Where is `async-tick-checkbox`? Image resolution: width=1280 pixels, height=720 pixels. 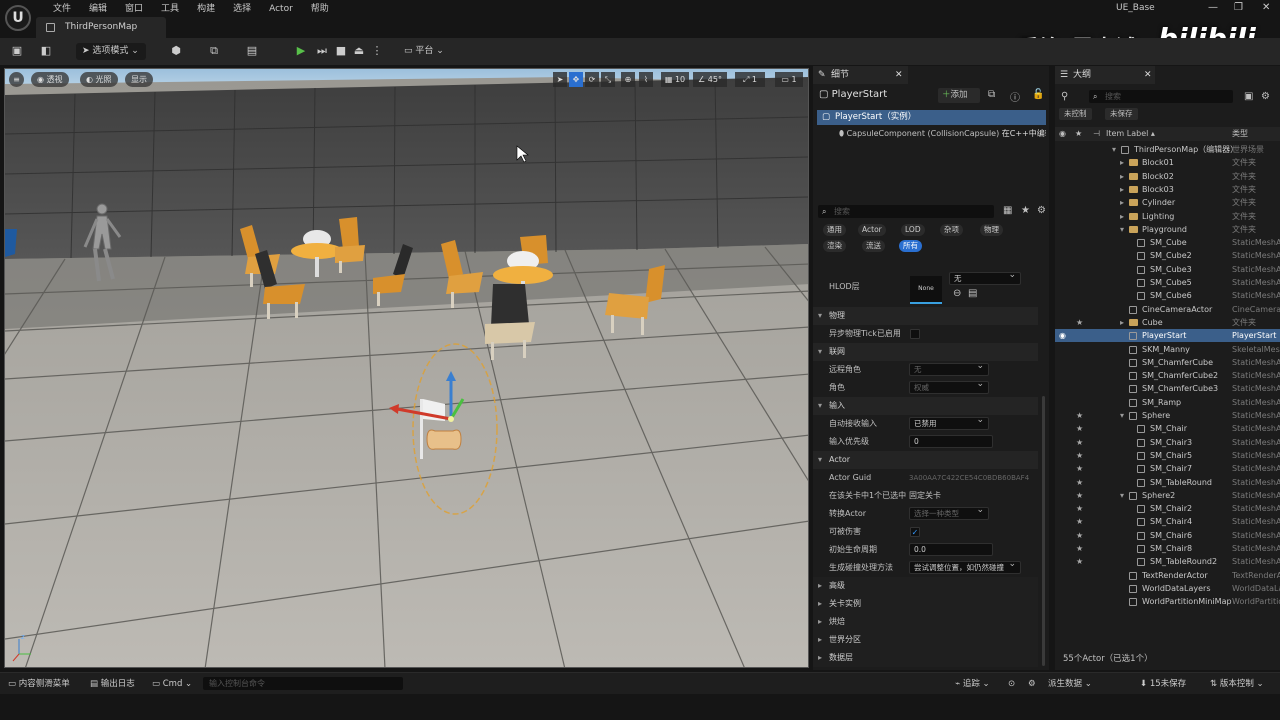
async-tick-checkbox is located at coordinates (915, 334).